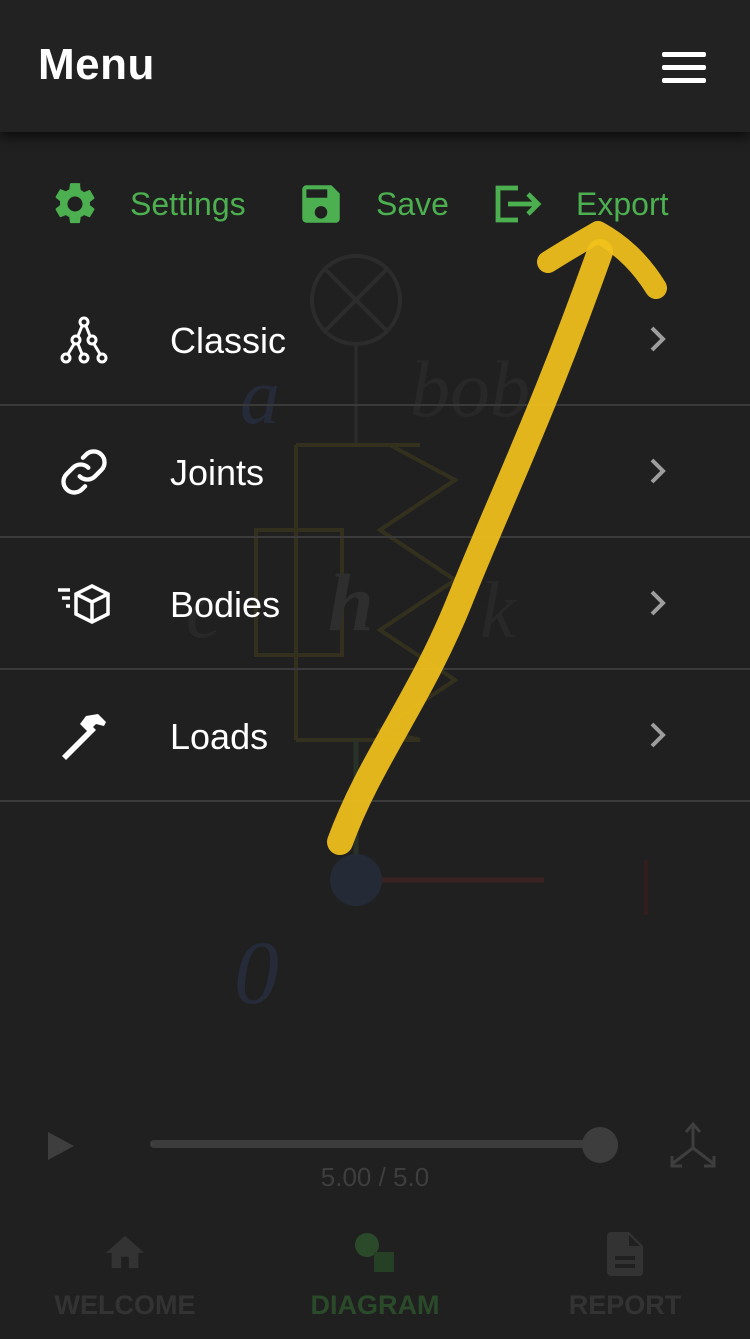 Image resolution: width=750 pixels, height=1339 pixels. What do you see at coordinates (225, 604) in the screenshot?
I see `menu-item-label: Bodies` at bounding box center [225, 604].